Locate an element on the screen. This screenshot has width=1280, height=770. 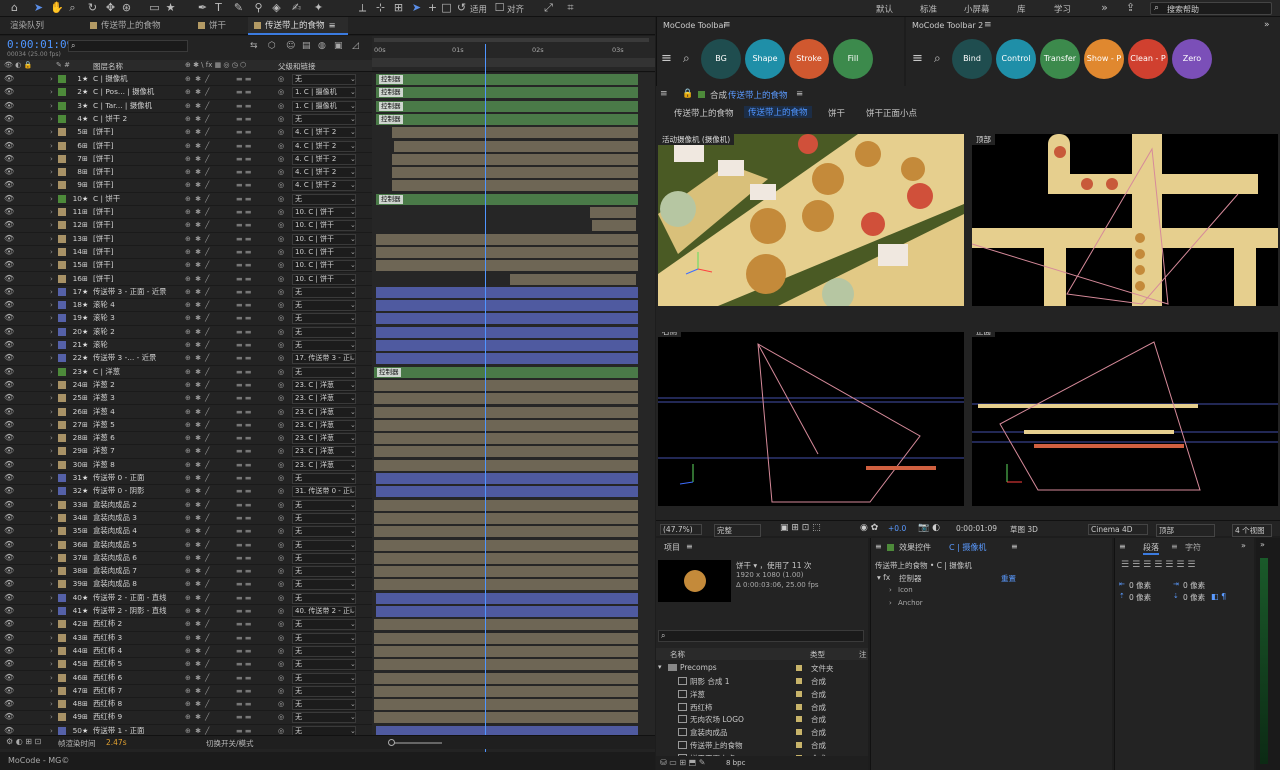
parent-dropdown: 4. C | 饼干 2 is located at coordinates (324, 146).